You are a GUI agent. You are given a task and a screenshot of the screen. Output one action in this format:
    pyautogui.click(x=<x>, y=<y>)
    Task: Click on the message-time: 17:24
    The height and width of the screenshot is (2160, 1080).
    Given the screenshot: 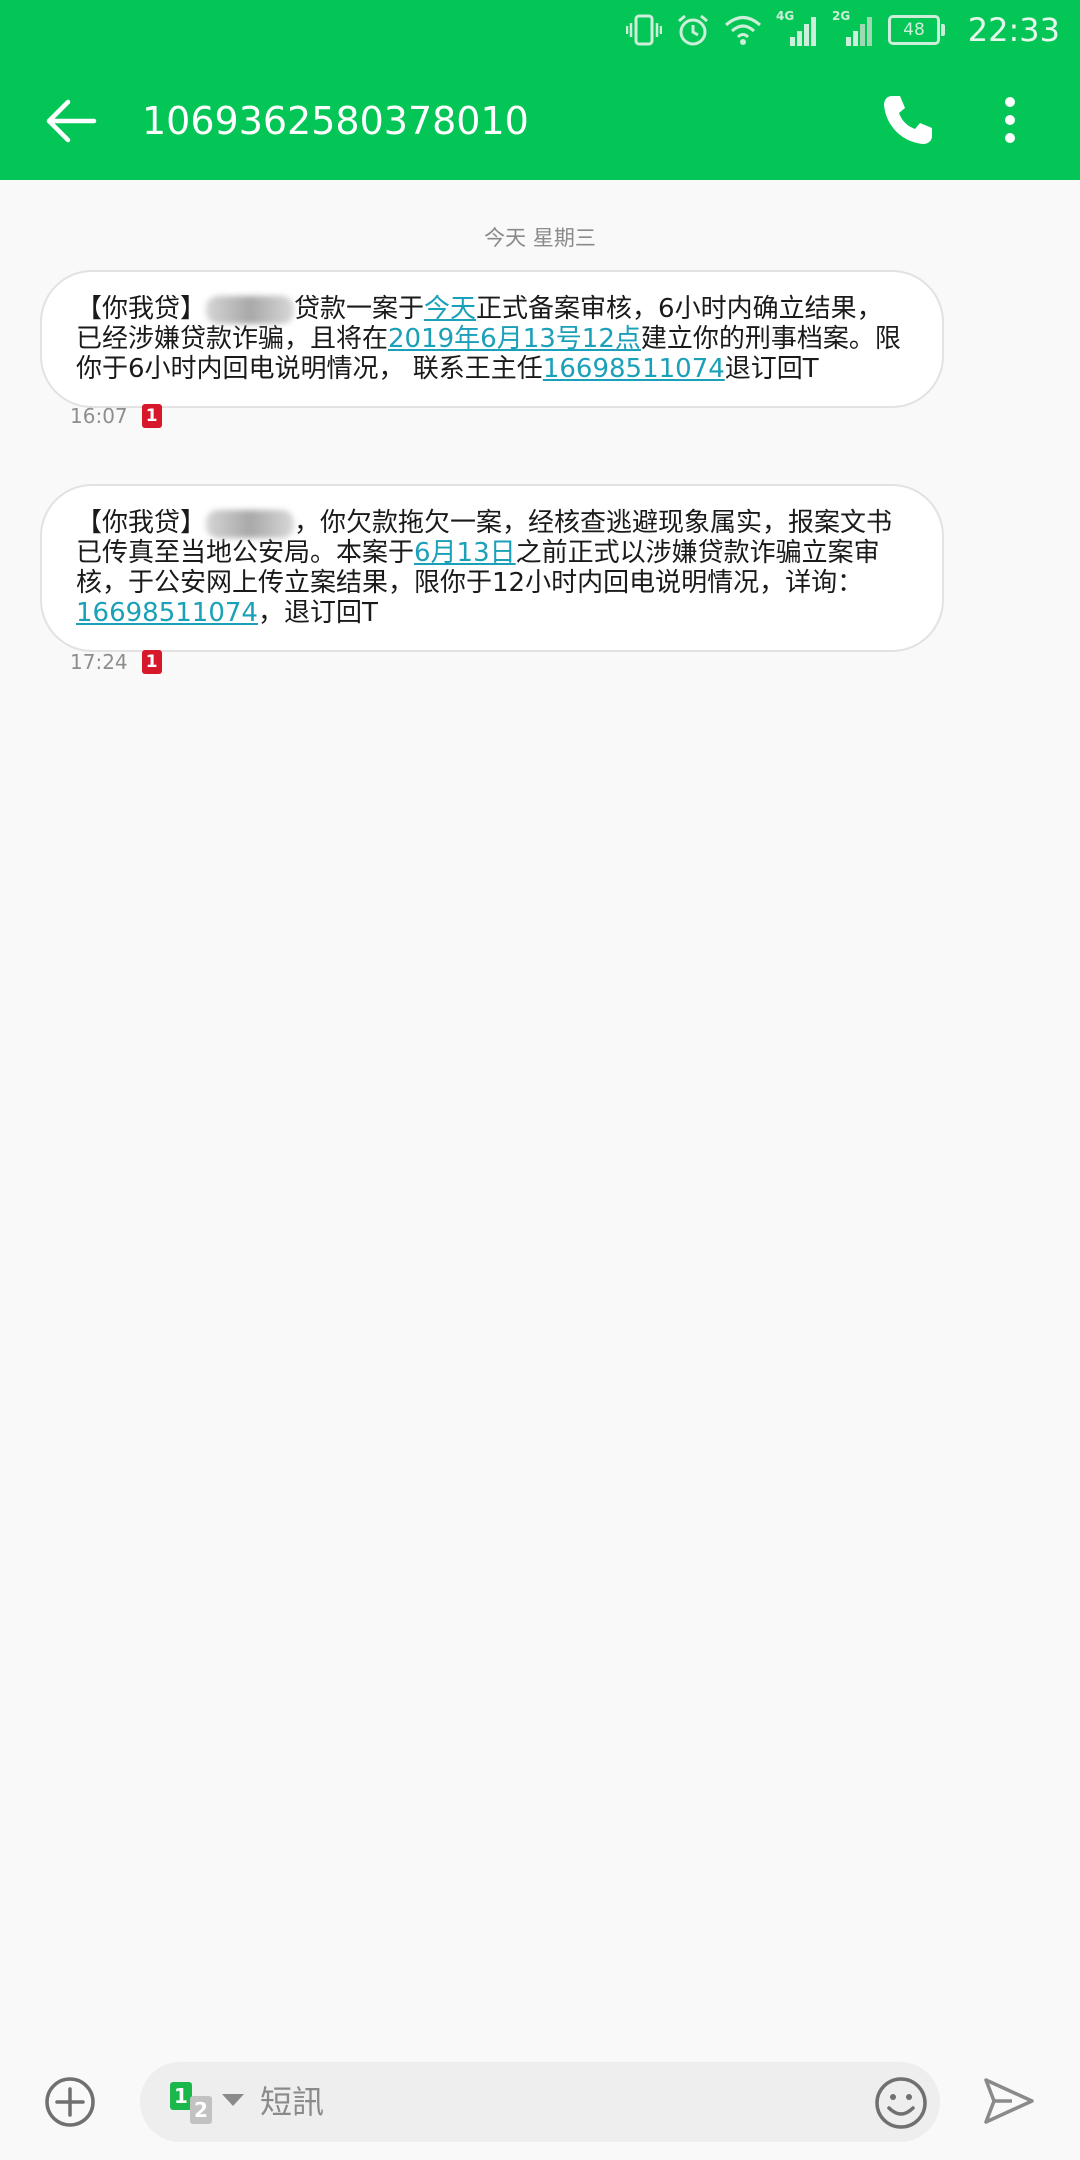 What is the action you would take?
    pyautogui.click(x=99, y=662)
    